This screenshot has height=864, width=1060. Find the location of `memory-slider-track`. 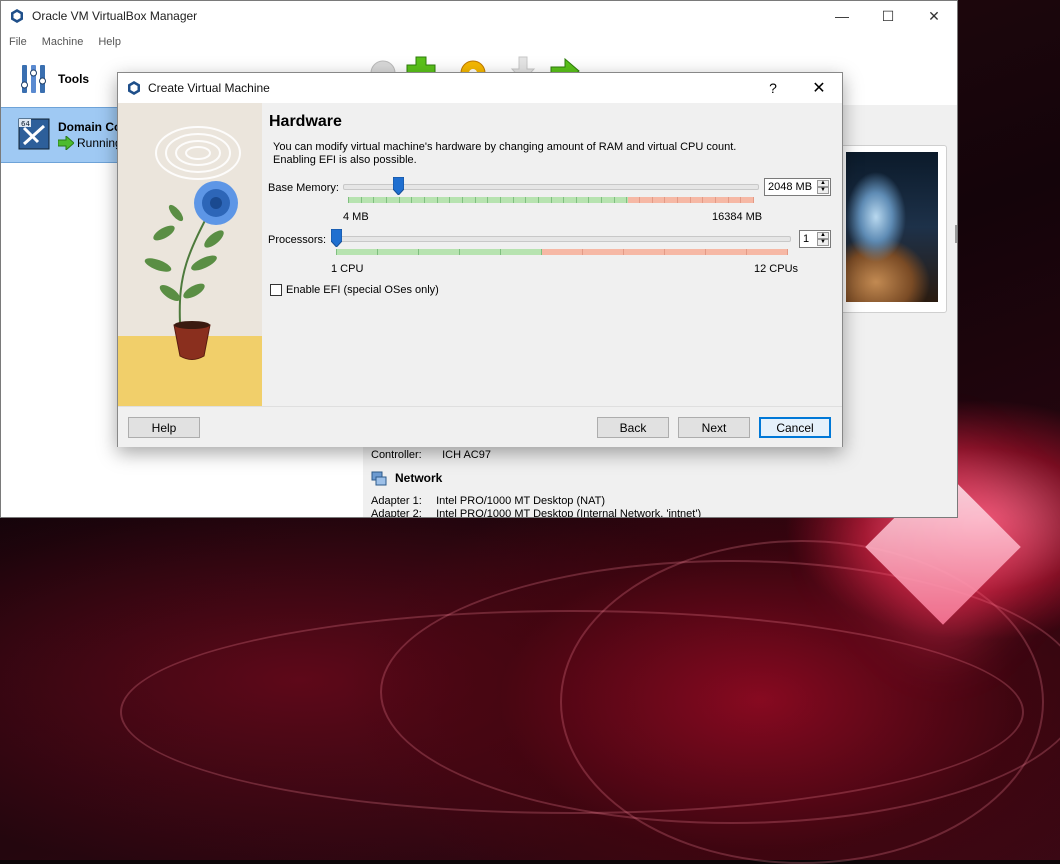

memory-slider-track is located at coordinates (551, 187).